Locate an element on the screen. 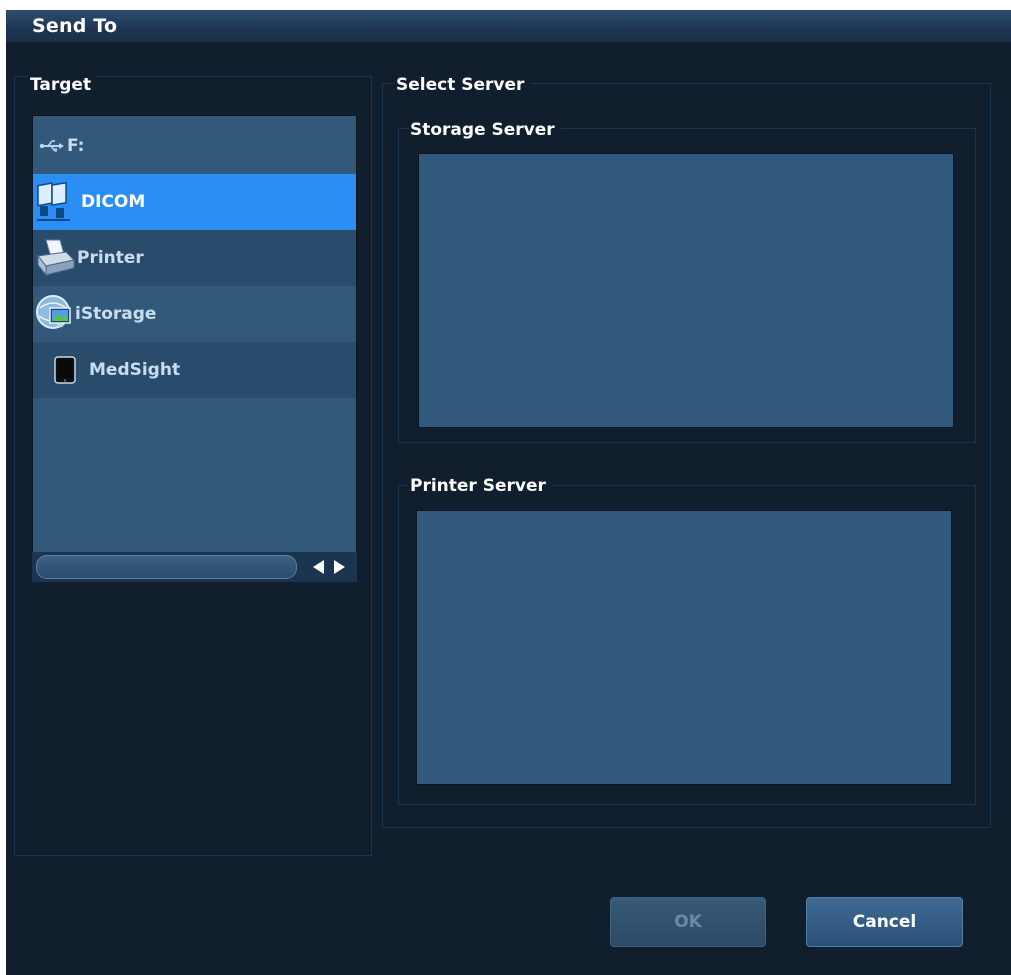 This screenshot has width=1011, height=975. printer-icon is located at coordinates (56, 258).